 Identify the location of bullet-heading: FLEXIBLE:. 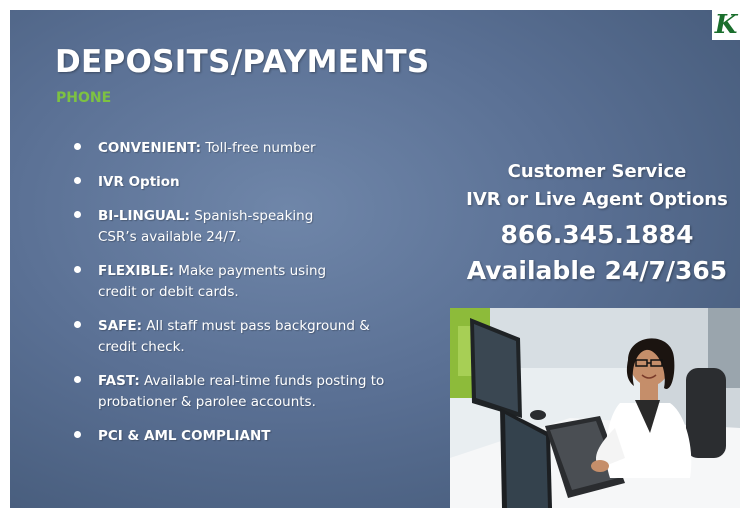
(136, 271).